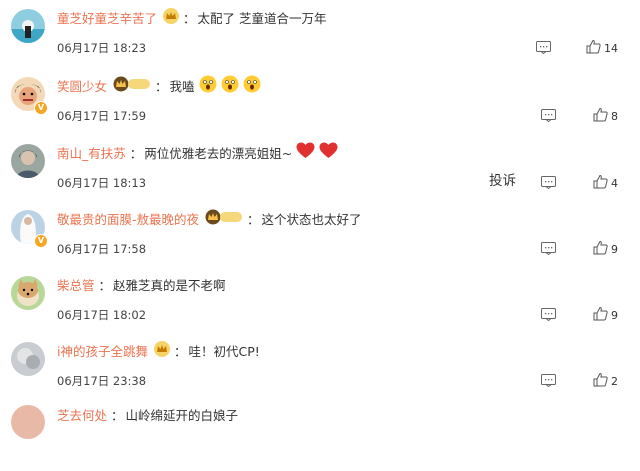 This screenshot has width=640, height=471. Describe the element at coordinates (320, 242) in the screenshot. I see `comment-item: V 敬最贵的面膜-敖最晚的夜 ： 这个状态也太好了 06月17日 17:58 9` at that location.